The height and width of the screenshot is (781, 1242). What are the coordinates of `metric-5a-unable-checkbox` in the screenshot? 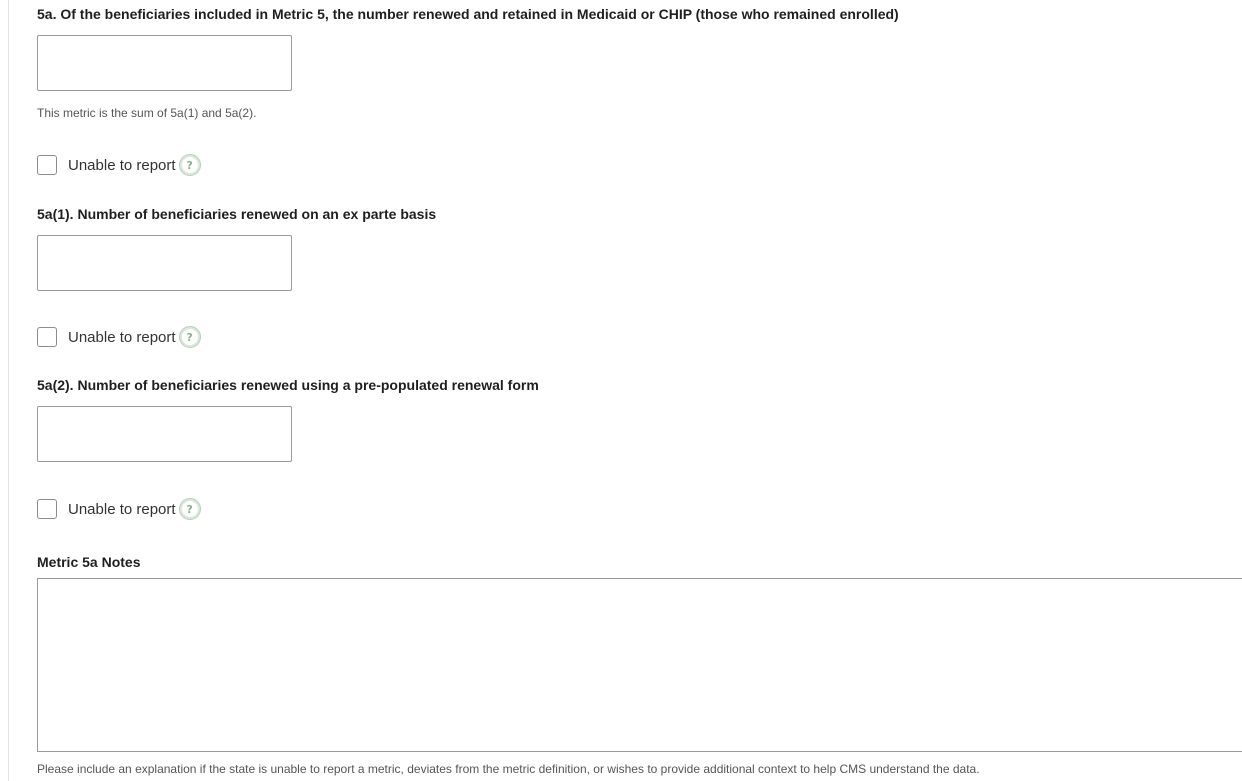 It's located at (47, 165).